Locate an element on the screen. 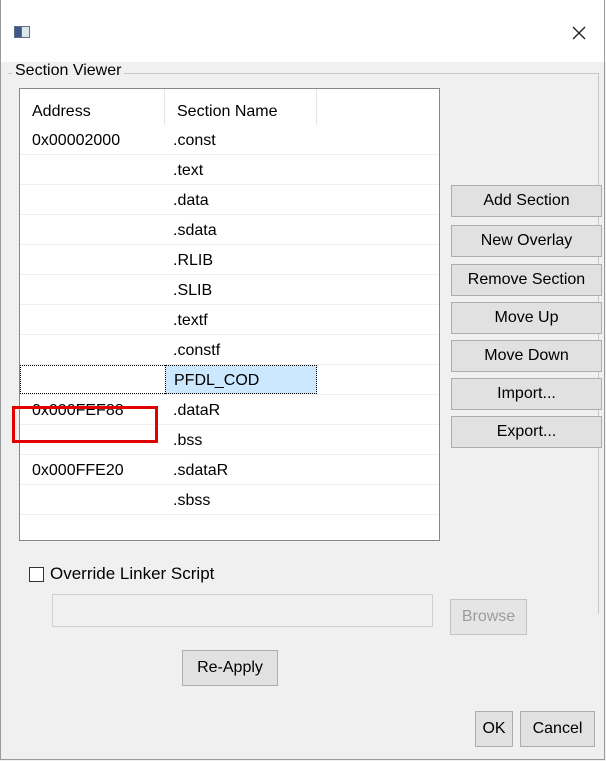  browse-button: Browse is located at coordinates (488, 617).